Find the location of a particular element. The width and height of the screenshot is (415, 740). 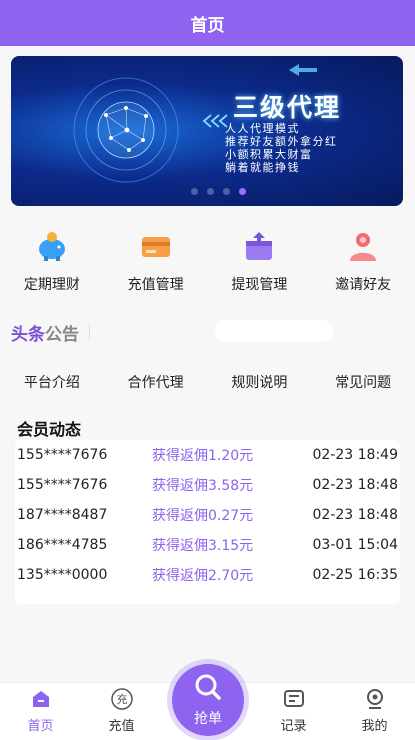

top-bar: 首页 is located at coordinates (207, 23).